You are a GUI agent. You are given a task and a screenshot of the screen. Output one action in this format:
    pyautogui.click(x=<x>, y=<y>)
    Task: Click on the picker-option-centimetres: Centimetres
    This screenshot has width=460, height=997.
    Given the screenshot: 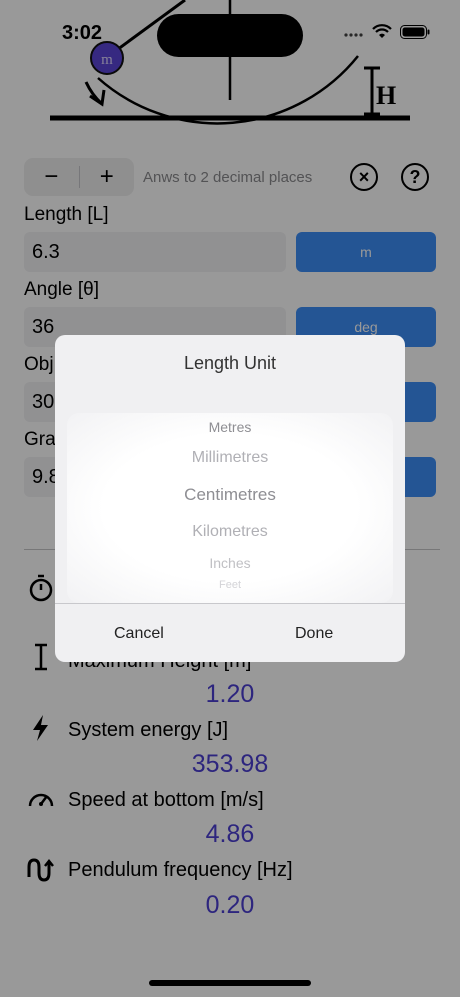 What is the action you would take?
    pyautogui.click(x=230, y=495)
    